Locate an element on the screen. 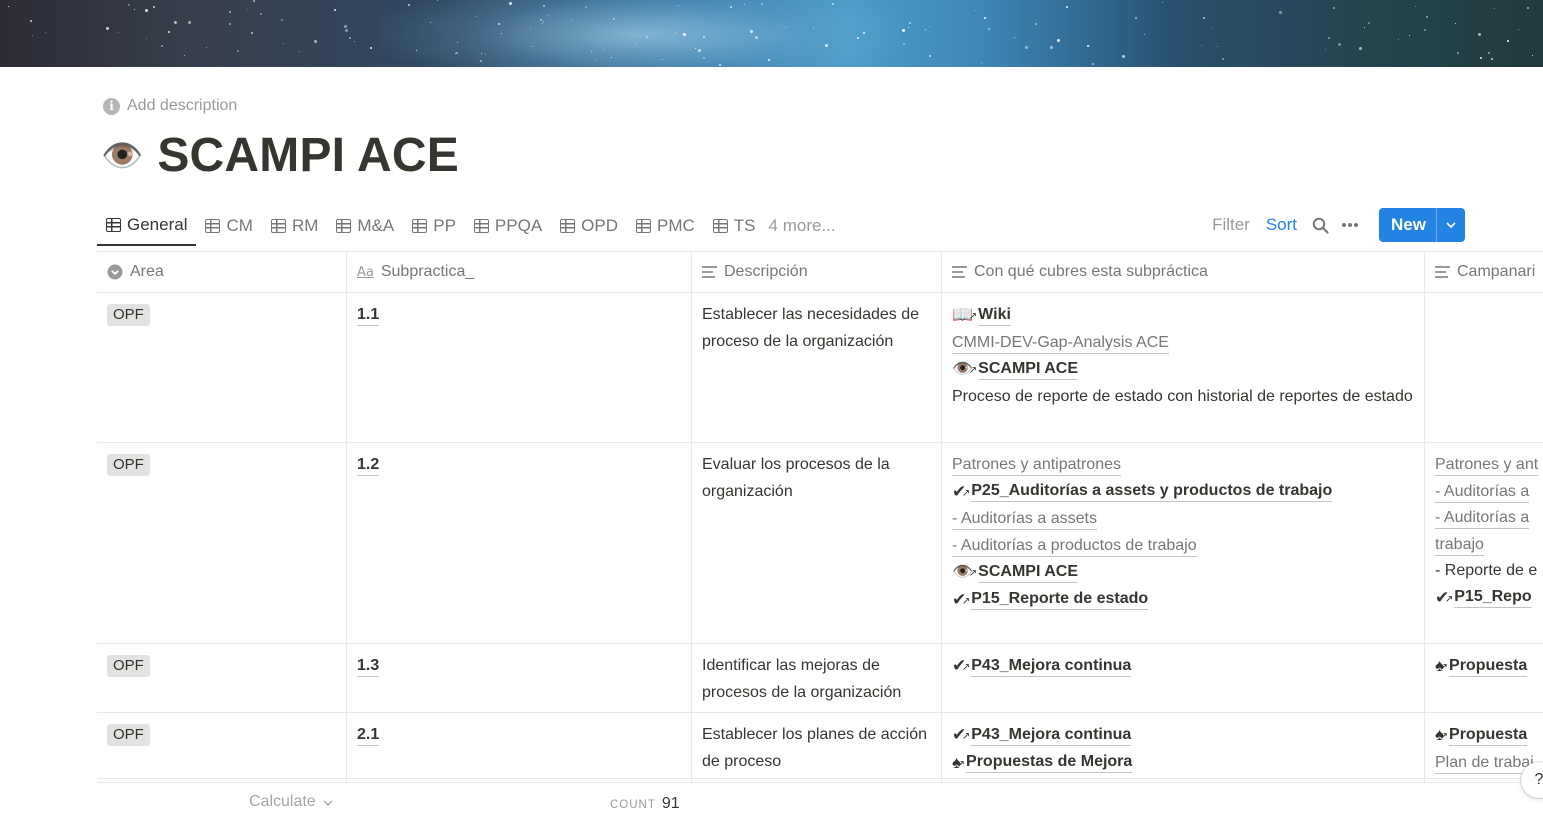 The width and height of the screenshot is (1543, 813). inline-link: Patrones y antipatrones is located at coordinates (1036, 465).